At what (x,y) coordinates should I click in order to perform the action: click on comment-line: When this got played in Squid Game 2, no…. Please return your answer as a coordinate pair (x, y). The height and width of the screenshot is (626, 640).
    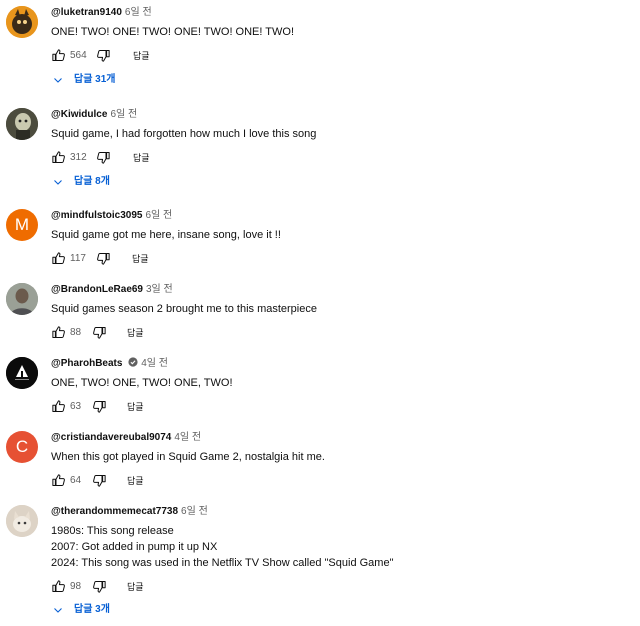
    Looking at the image, I should click on (188, 457).